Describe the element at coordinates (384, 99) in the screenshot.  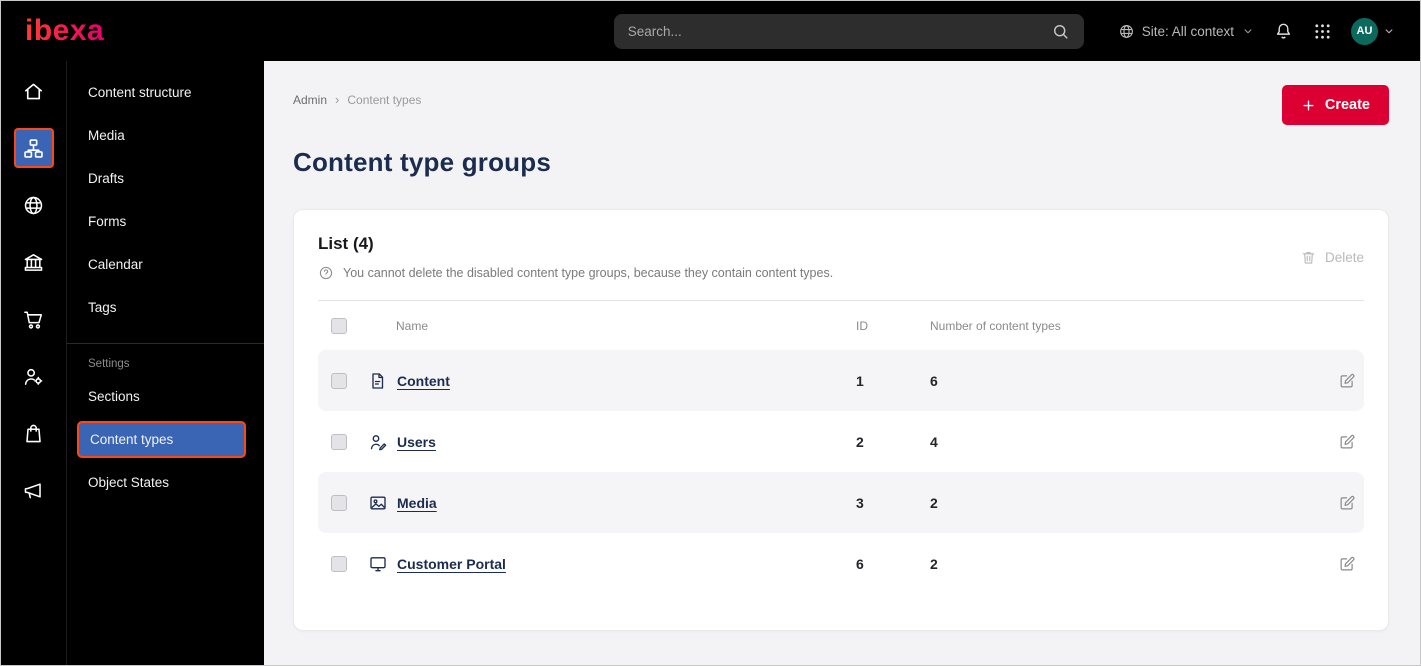
I see `breadcrumb-current: Content types` at that location.